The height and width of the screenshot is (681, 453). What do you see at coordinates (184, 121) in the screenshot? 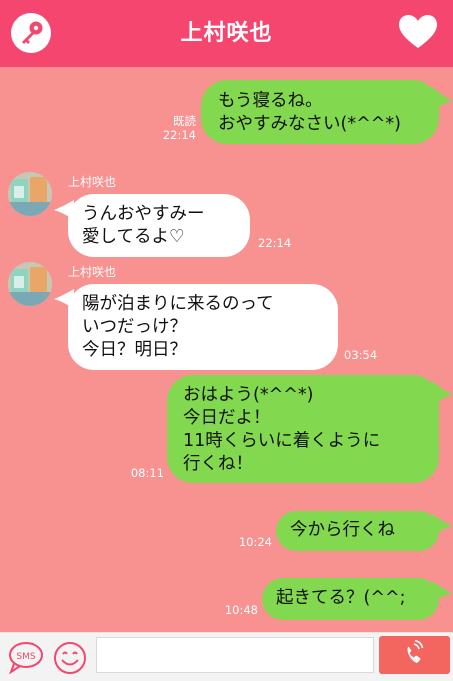
I see `read-receipt: 既読` at bounding box center [184, 121].